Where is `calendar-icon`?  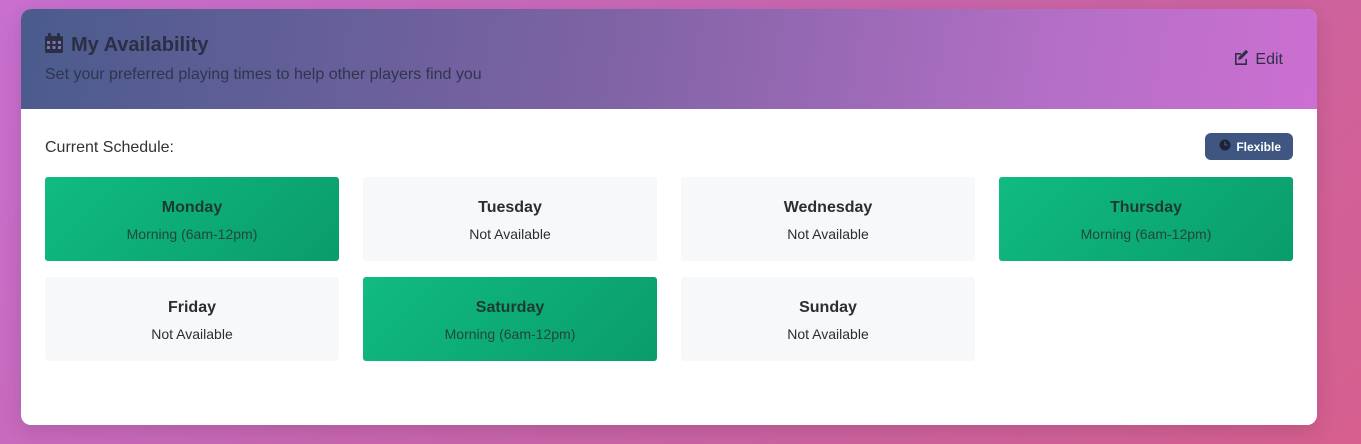
calendar-icon is located at coordinates (54, 45).